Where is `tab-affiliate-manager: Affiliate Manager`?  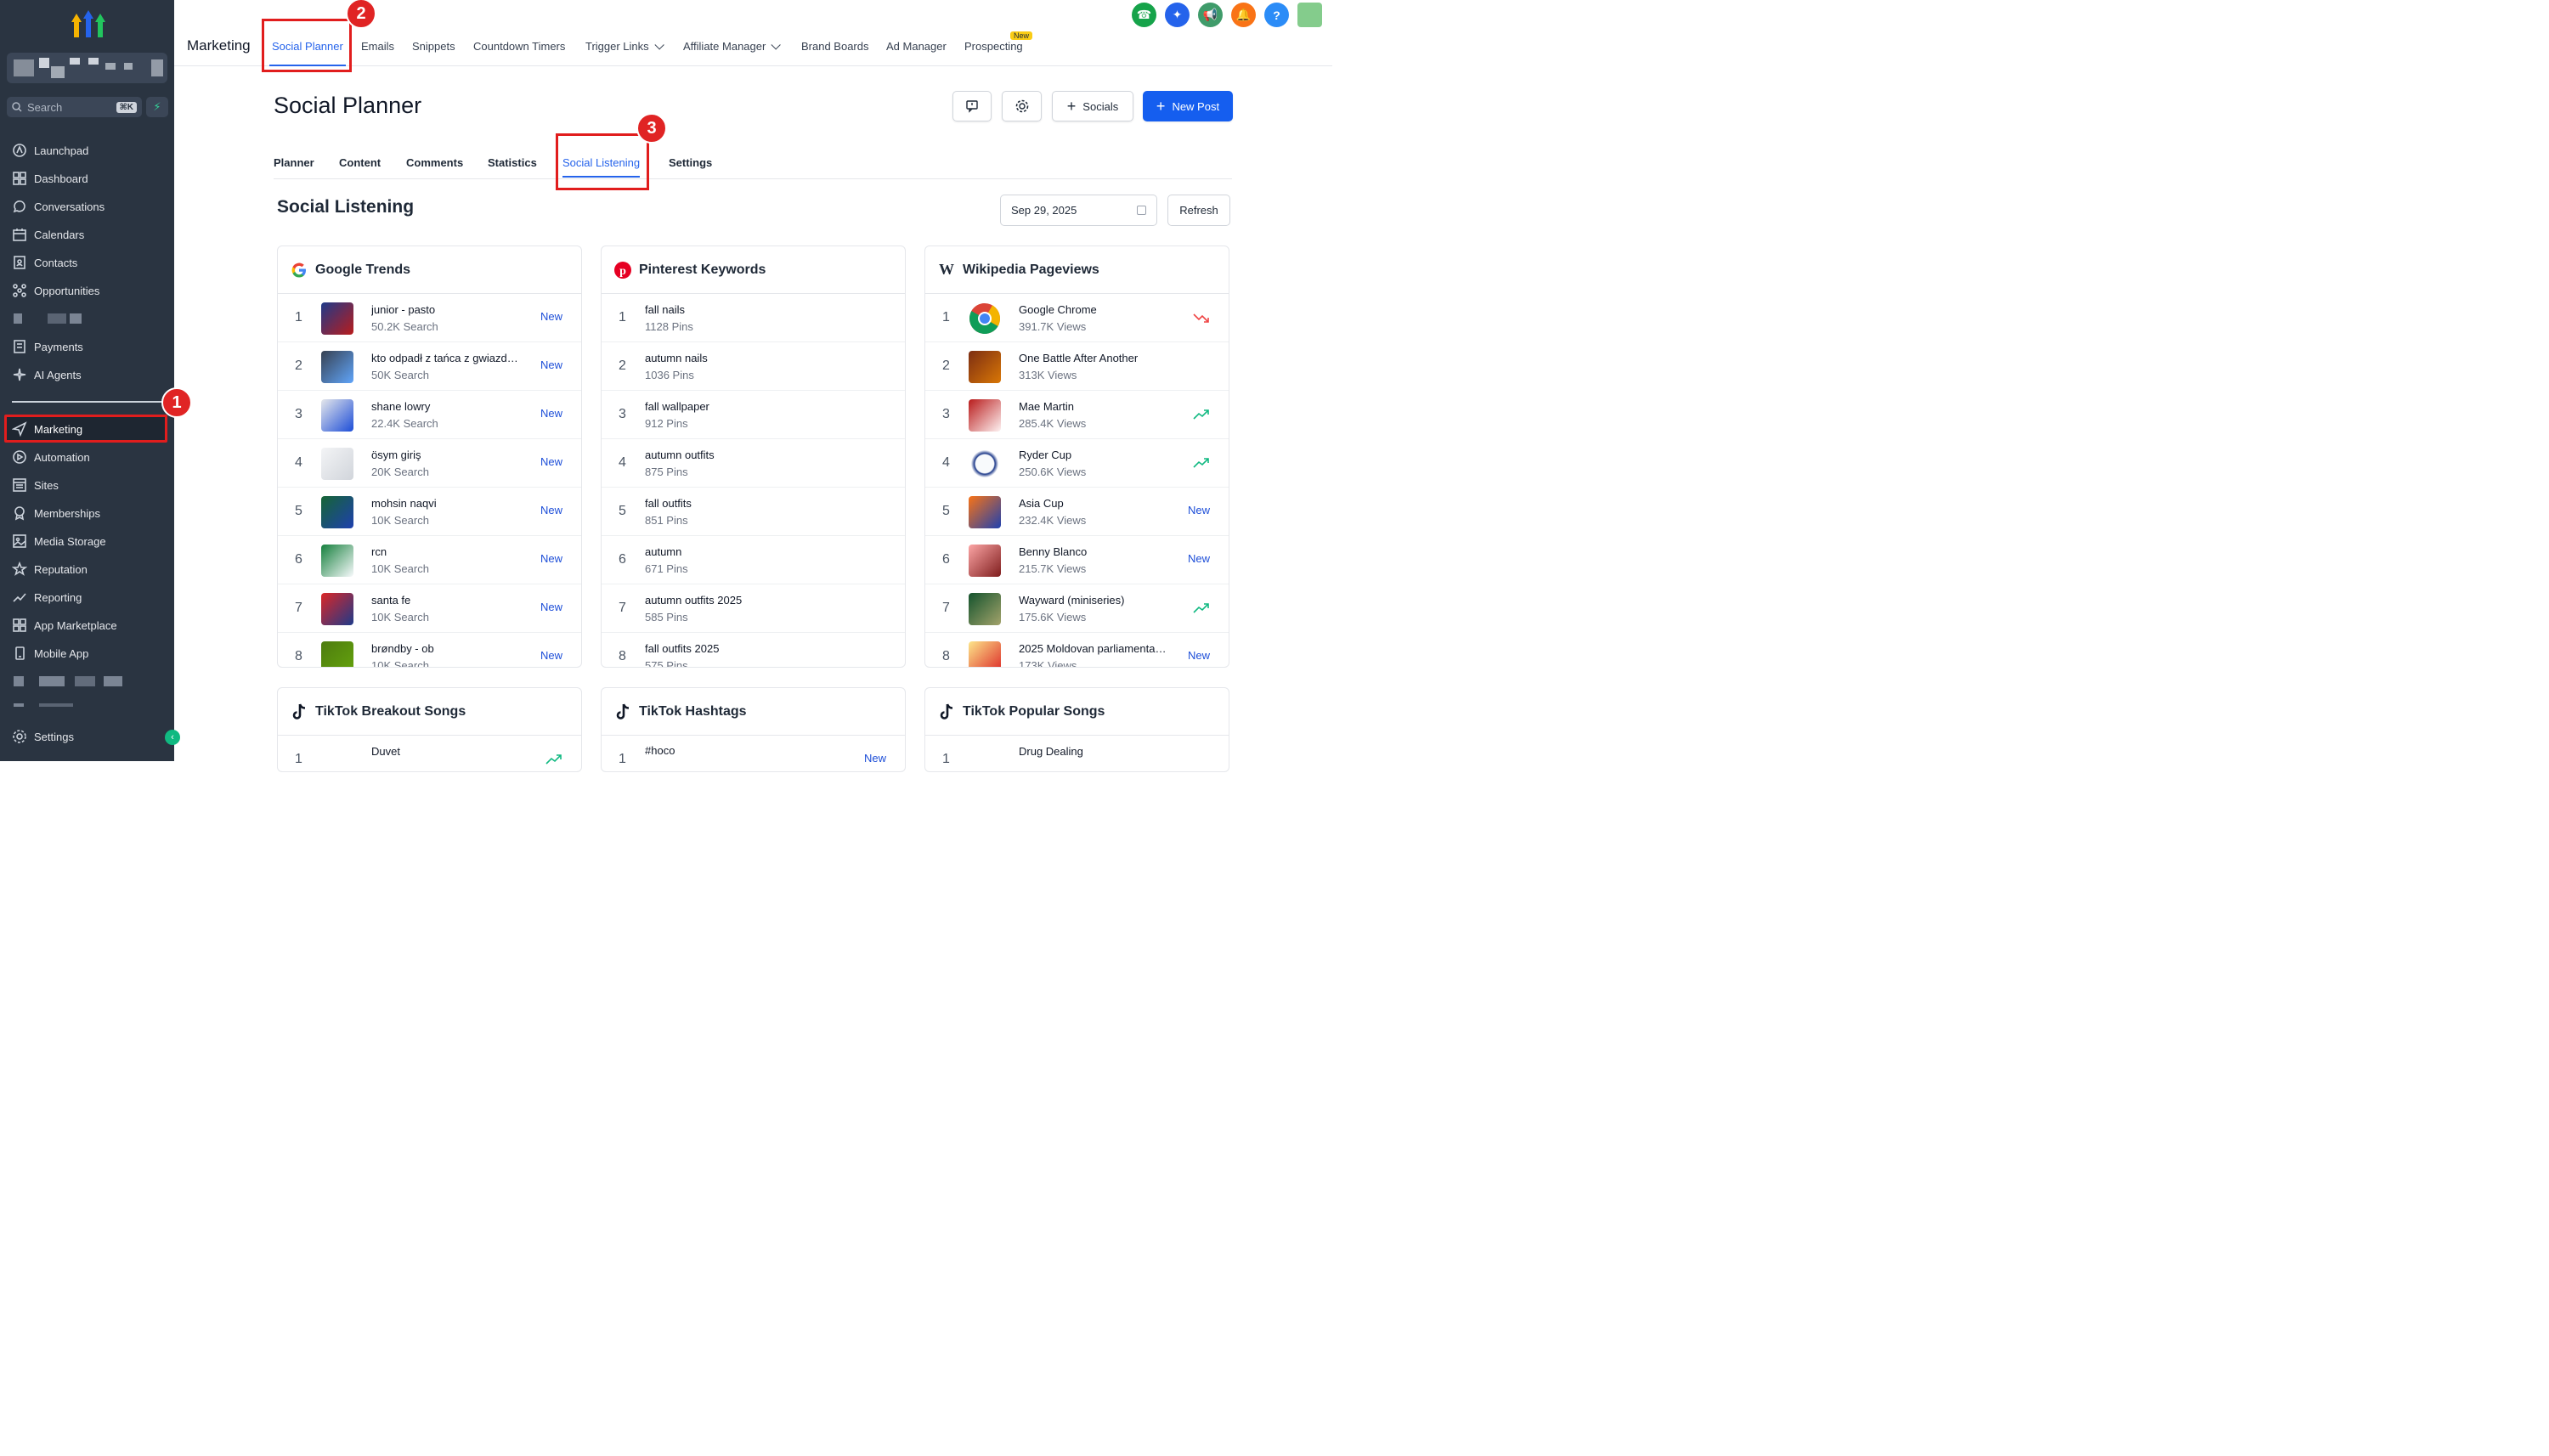 tab-affiliate-manager: Affiliate Manager is located at coordinates (733, 47).